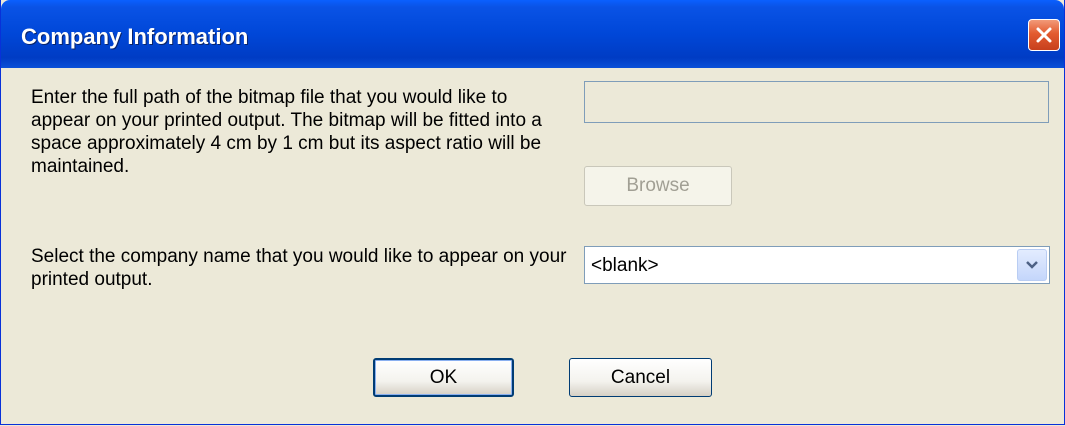 The width and height of the screenshot is (1065, 426). What do you see at coordinates (443, 377) in the screenshot?
I see `ok-button: OK` at bounding box center [443, 377].